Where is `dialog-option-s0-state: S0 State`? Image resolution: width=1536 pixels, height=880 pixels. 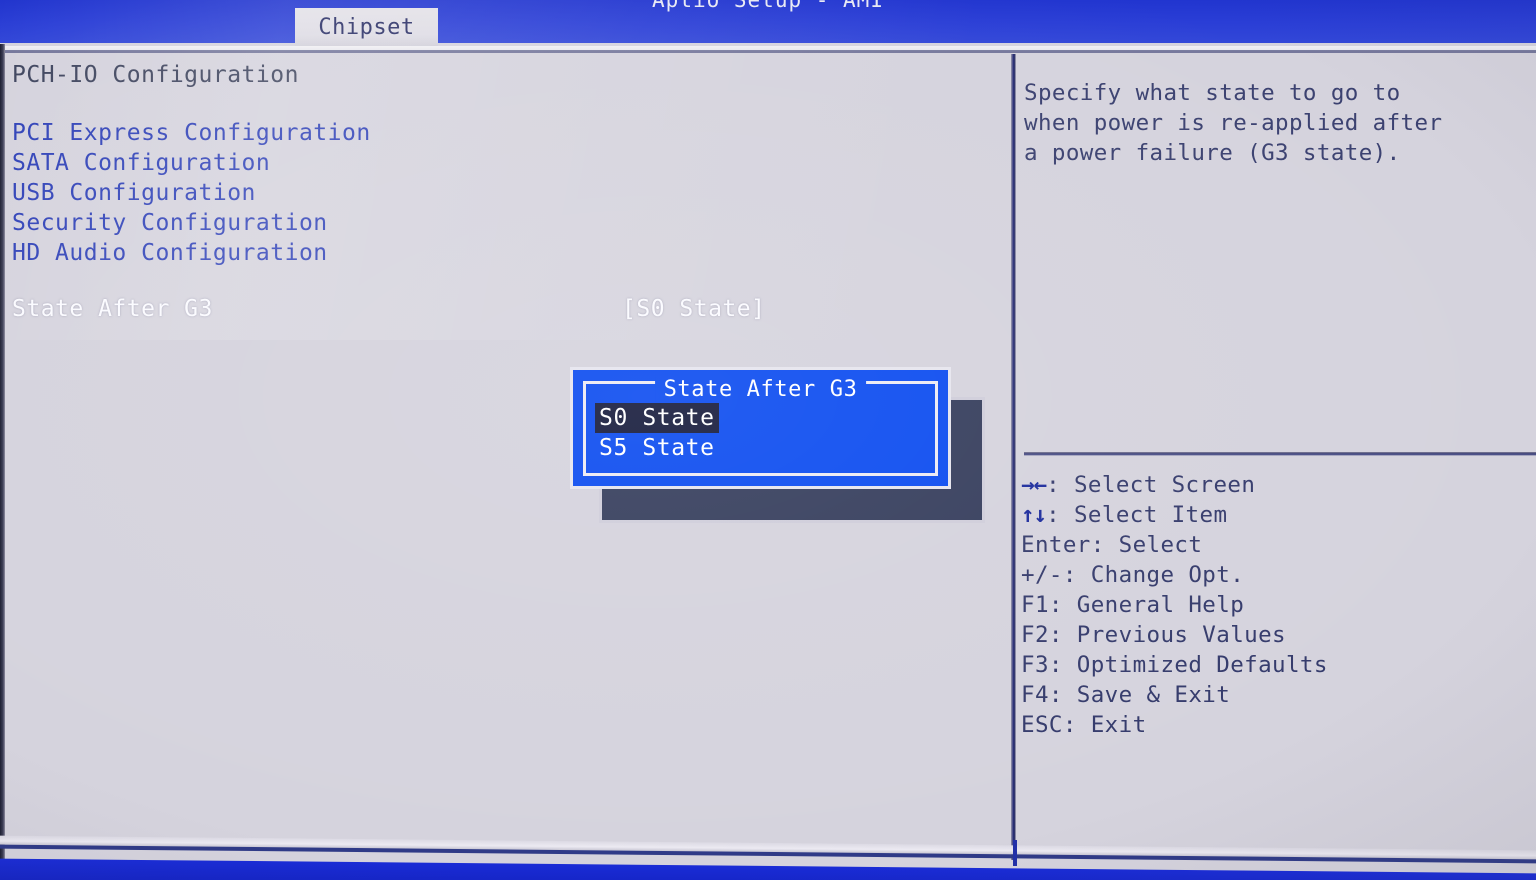
dialog-option-s0-state: S0 State is located at coordinates (657, 418).